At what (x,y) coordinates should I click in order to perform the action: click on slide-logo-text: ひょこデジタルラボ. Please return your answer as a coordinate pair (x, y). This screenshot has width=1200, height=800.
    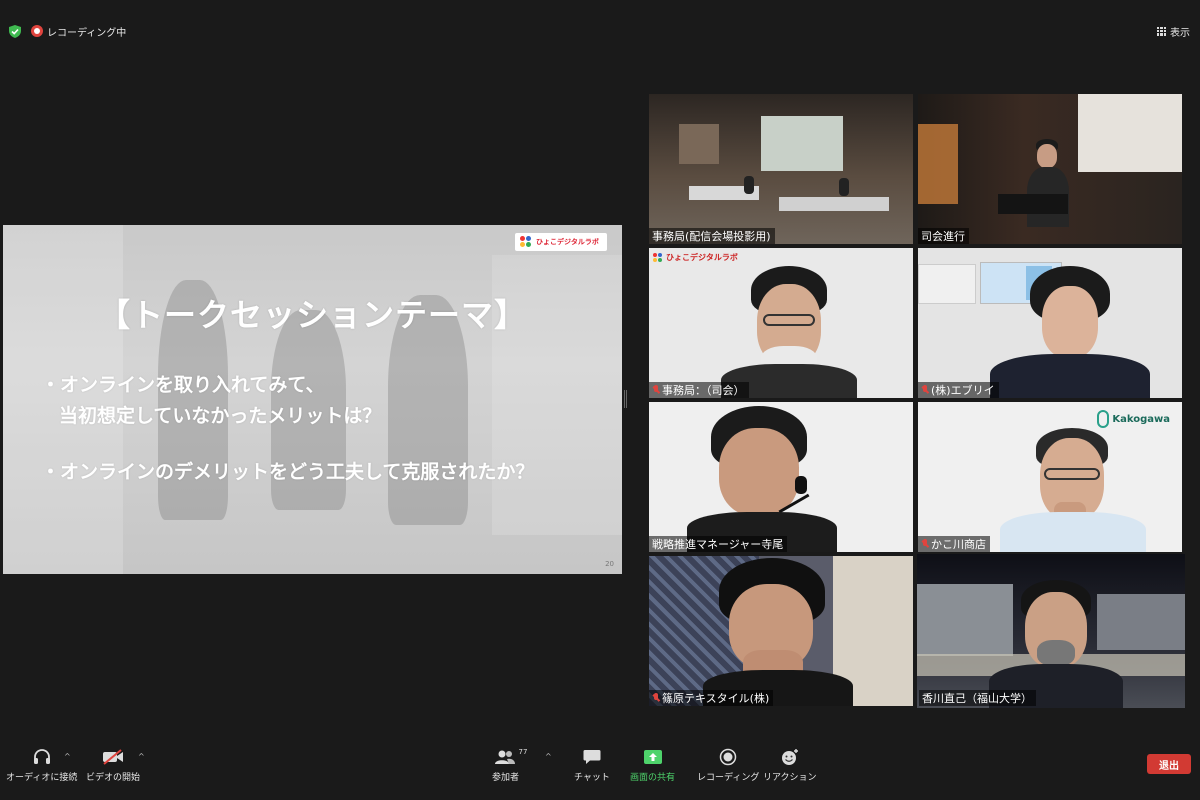
    Looking at the image, I should click on (567, 242).